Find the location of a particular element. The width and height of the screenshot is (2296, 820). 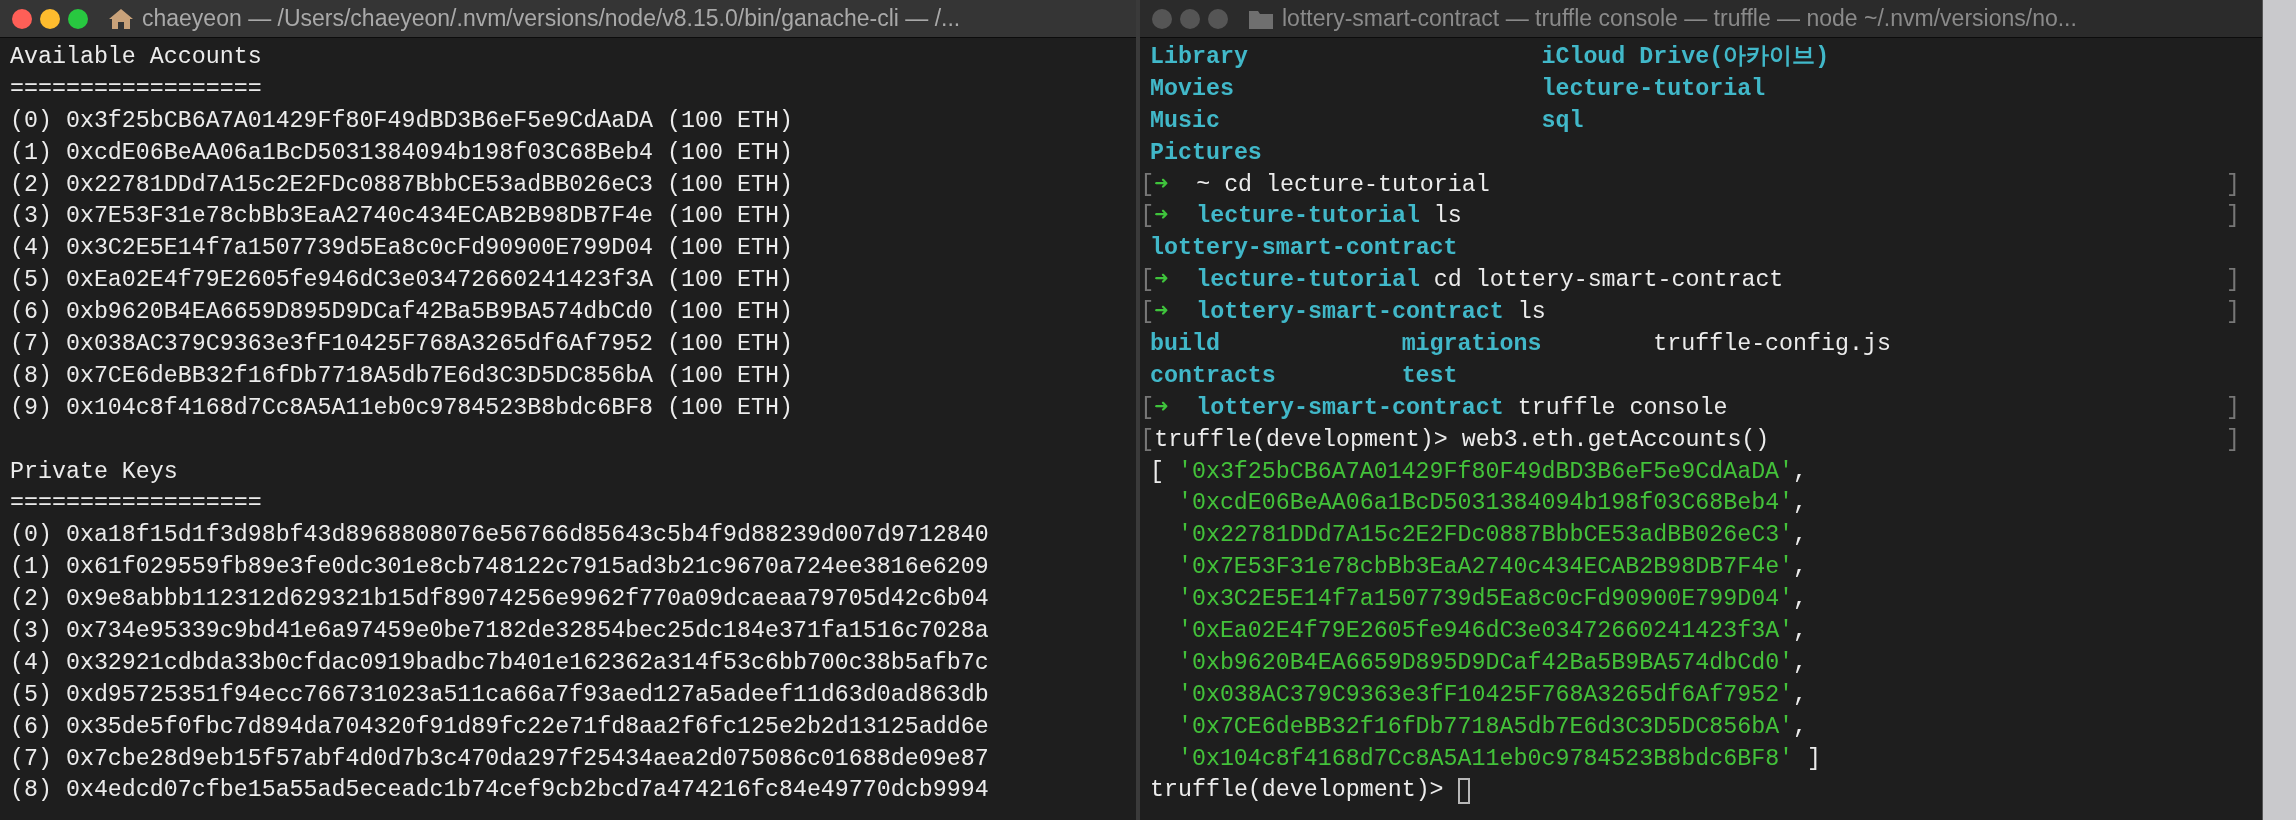

address-string: '0xb9620B4EA6659D895D9DCaf42Ba5B9BA574dbCd0' is located at coordinates (1485, 663).